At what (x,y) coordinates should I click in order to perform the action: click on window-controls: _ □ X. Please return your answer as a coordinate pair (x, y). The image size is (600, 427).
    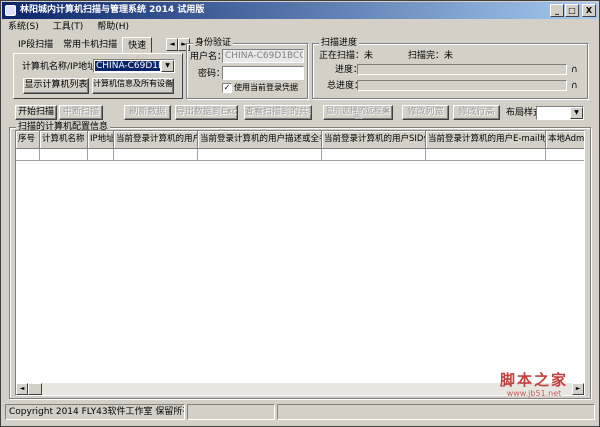
    Looking at the image, I should click on (573, 10).